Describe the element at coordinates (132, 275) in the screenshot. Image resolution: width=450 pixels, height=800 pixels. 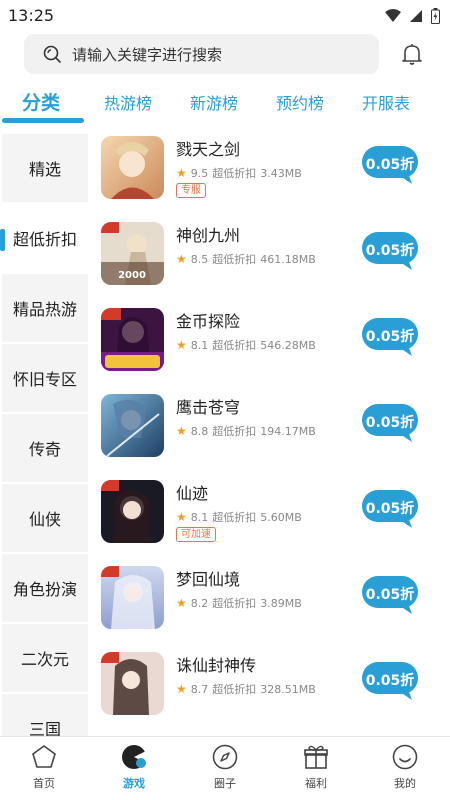
I see `svg-text: 2000` at that location.